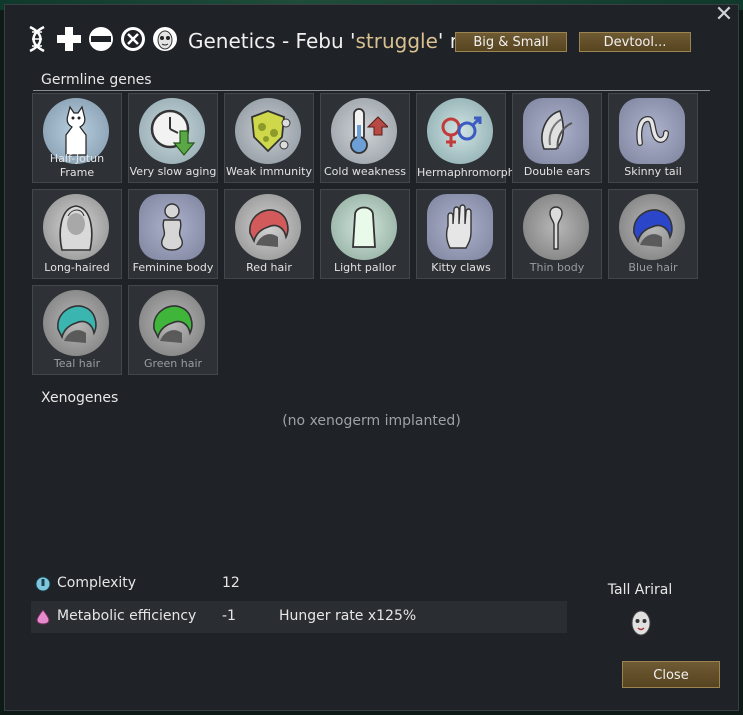  What do you see at coordinates (231, 583) in the screenshot?
I see `stat-value: 12` at bounding box center [231, 583].